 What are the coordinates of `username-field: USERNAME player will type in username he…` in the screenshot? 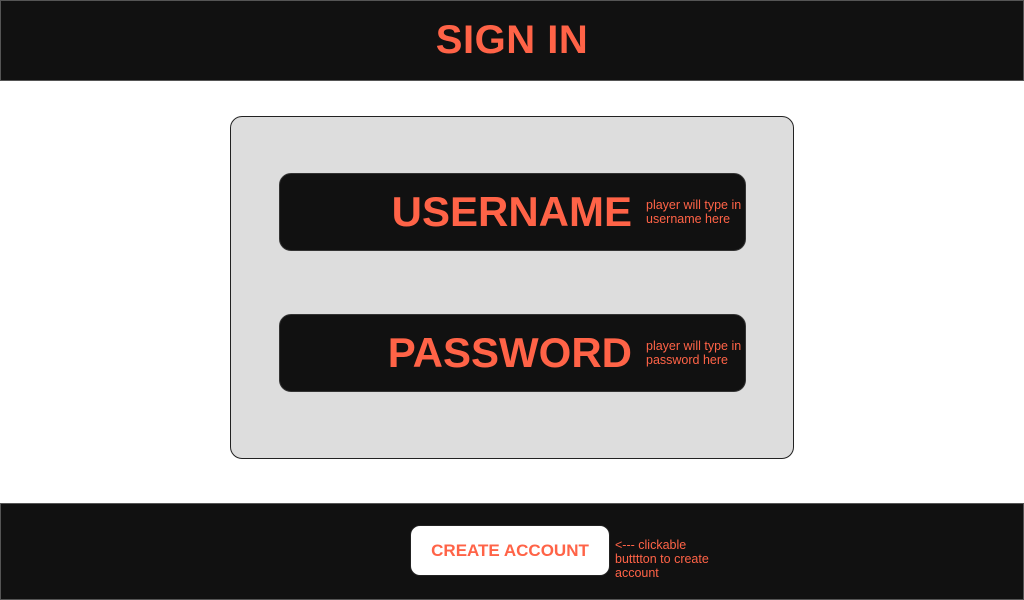 It's located at (512, 212).